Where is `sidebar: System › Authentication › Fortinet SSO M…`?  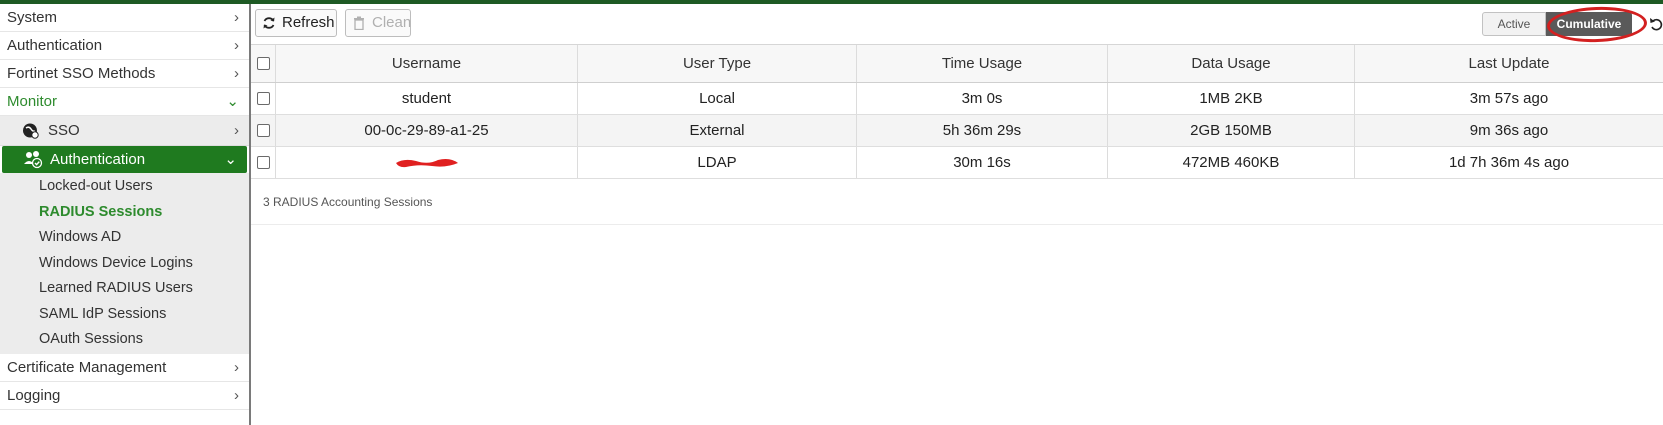
sidebar: System › Authentication › Fortinet SSO M… is located at coordinates (125, 214).